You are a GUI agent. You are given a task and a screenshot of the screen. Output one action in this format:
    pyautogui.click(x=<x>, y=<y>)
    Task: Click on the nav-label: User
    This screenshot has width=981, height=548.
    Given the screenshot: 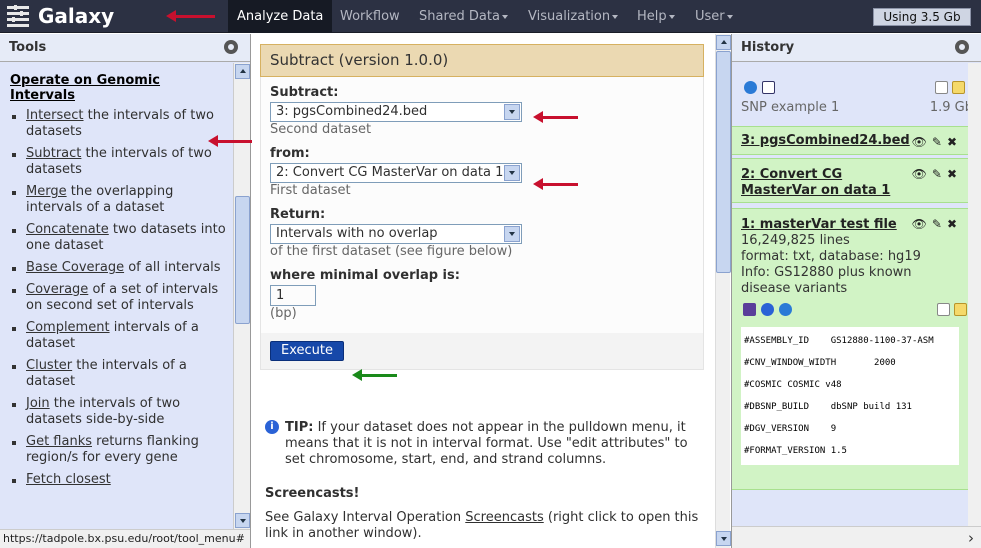 What is the action you would take?
    pyautogui.click(x=710, y=16)
    